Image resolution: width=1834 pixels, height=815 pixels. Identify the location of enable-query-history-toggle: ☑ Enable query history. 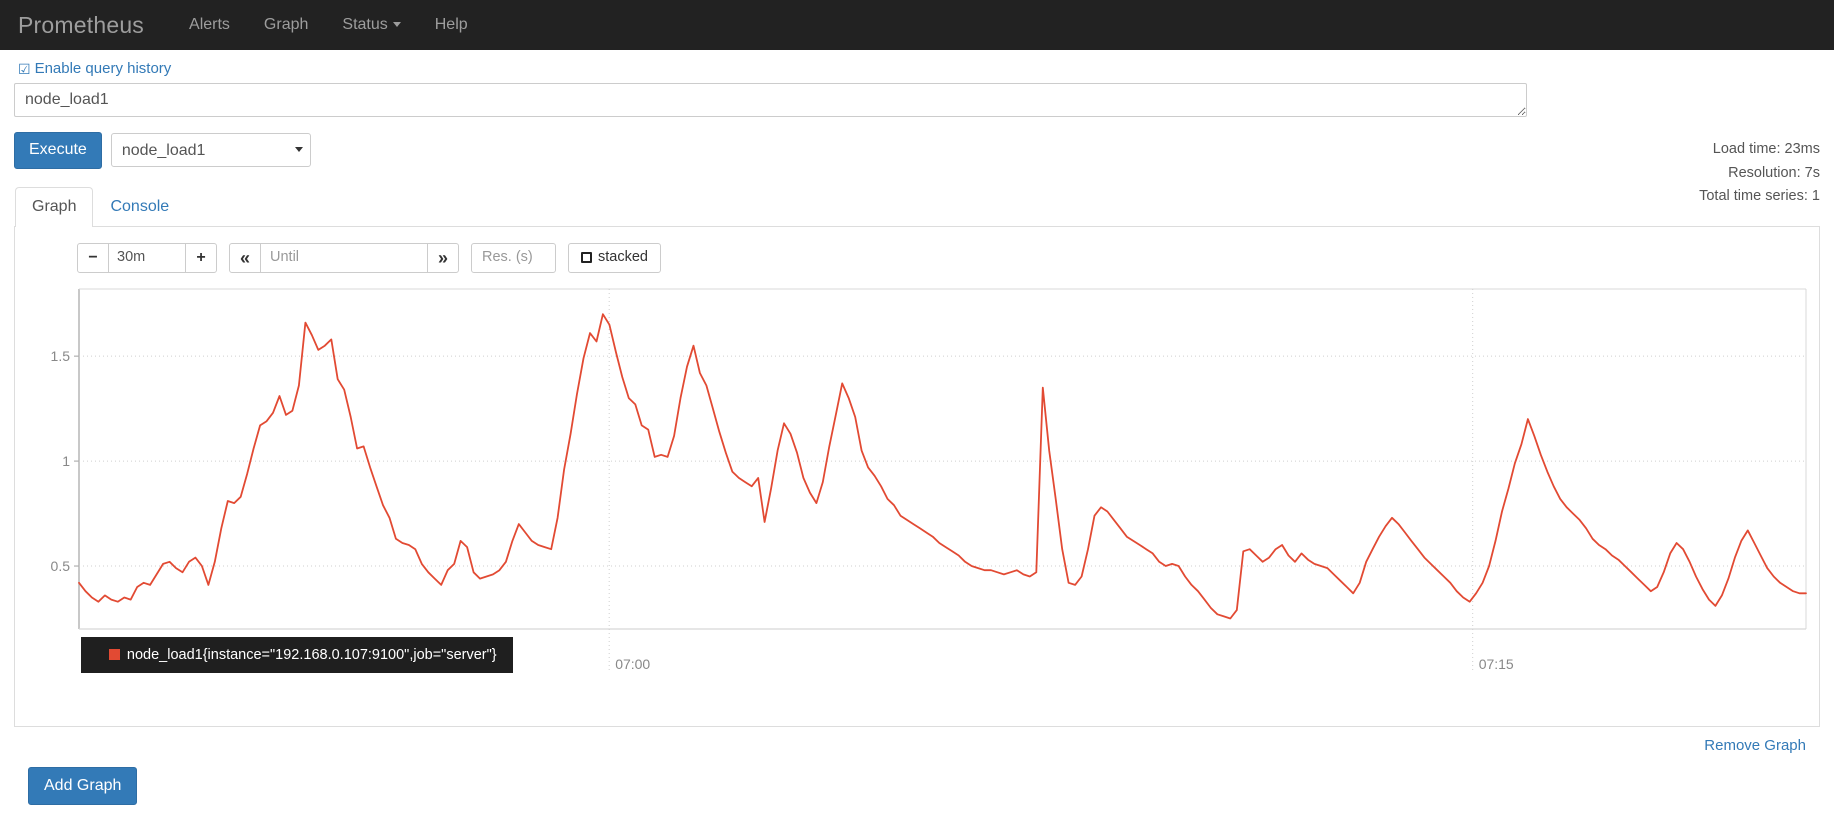
(94, 68).